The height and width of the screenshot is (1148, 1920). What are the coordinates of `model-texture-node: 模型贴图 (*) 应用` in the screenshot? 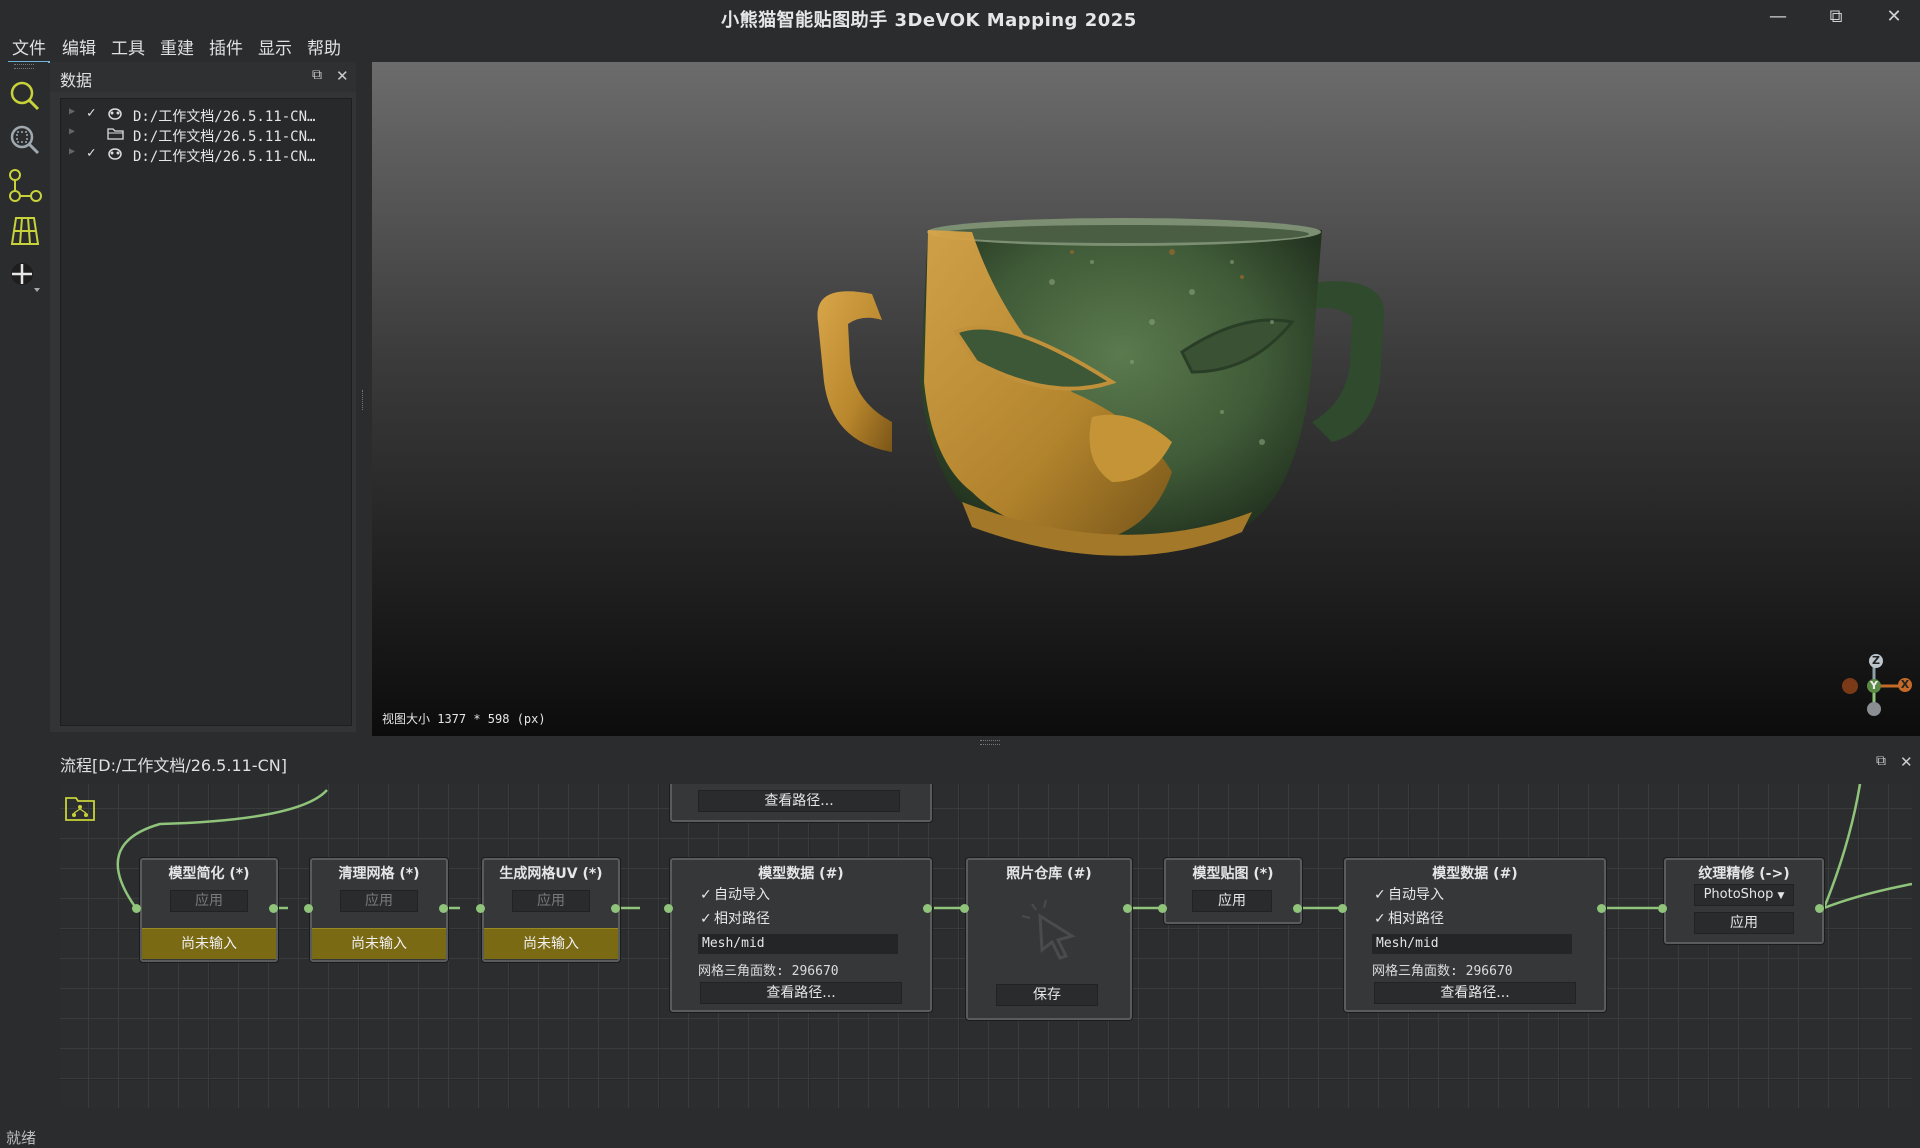 It's located at (1233, 891).